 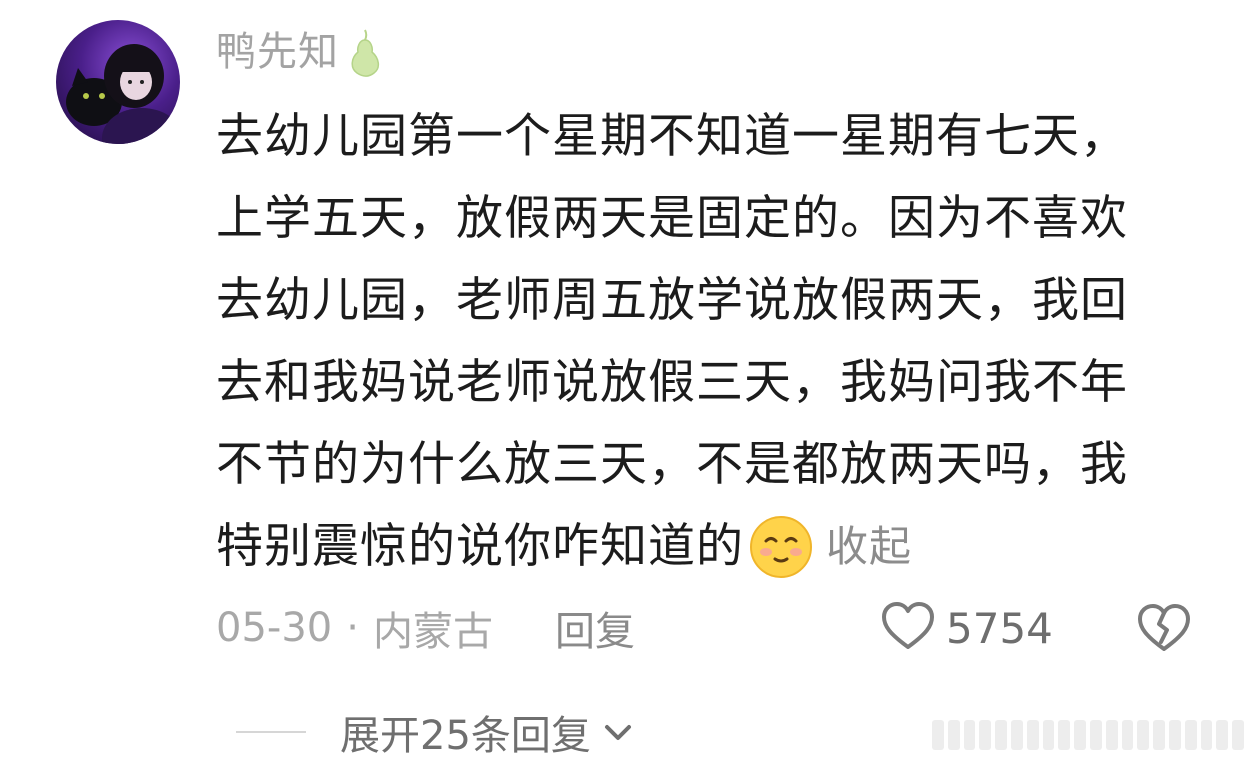 I want to click on comment-meta: 05-30 · 内蒙古 回复 5754, so click(x=716, y=628).